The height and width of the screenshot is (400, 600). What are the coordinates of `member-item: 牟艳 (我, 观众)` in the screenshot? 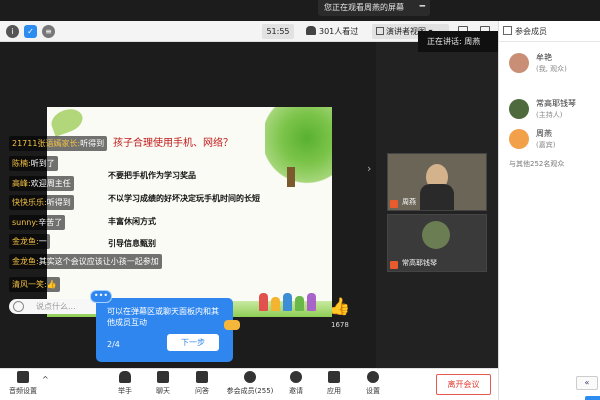 It's located at (554, 64).